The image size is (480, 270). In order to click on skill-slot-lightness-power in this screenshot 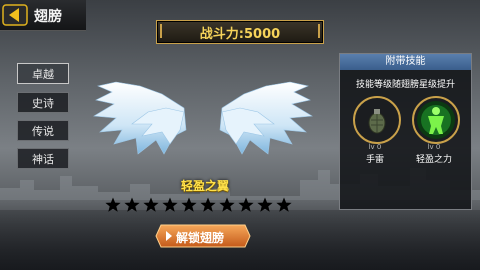, I will do `click(436, 120)`.